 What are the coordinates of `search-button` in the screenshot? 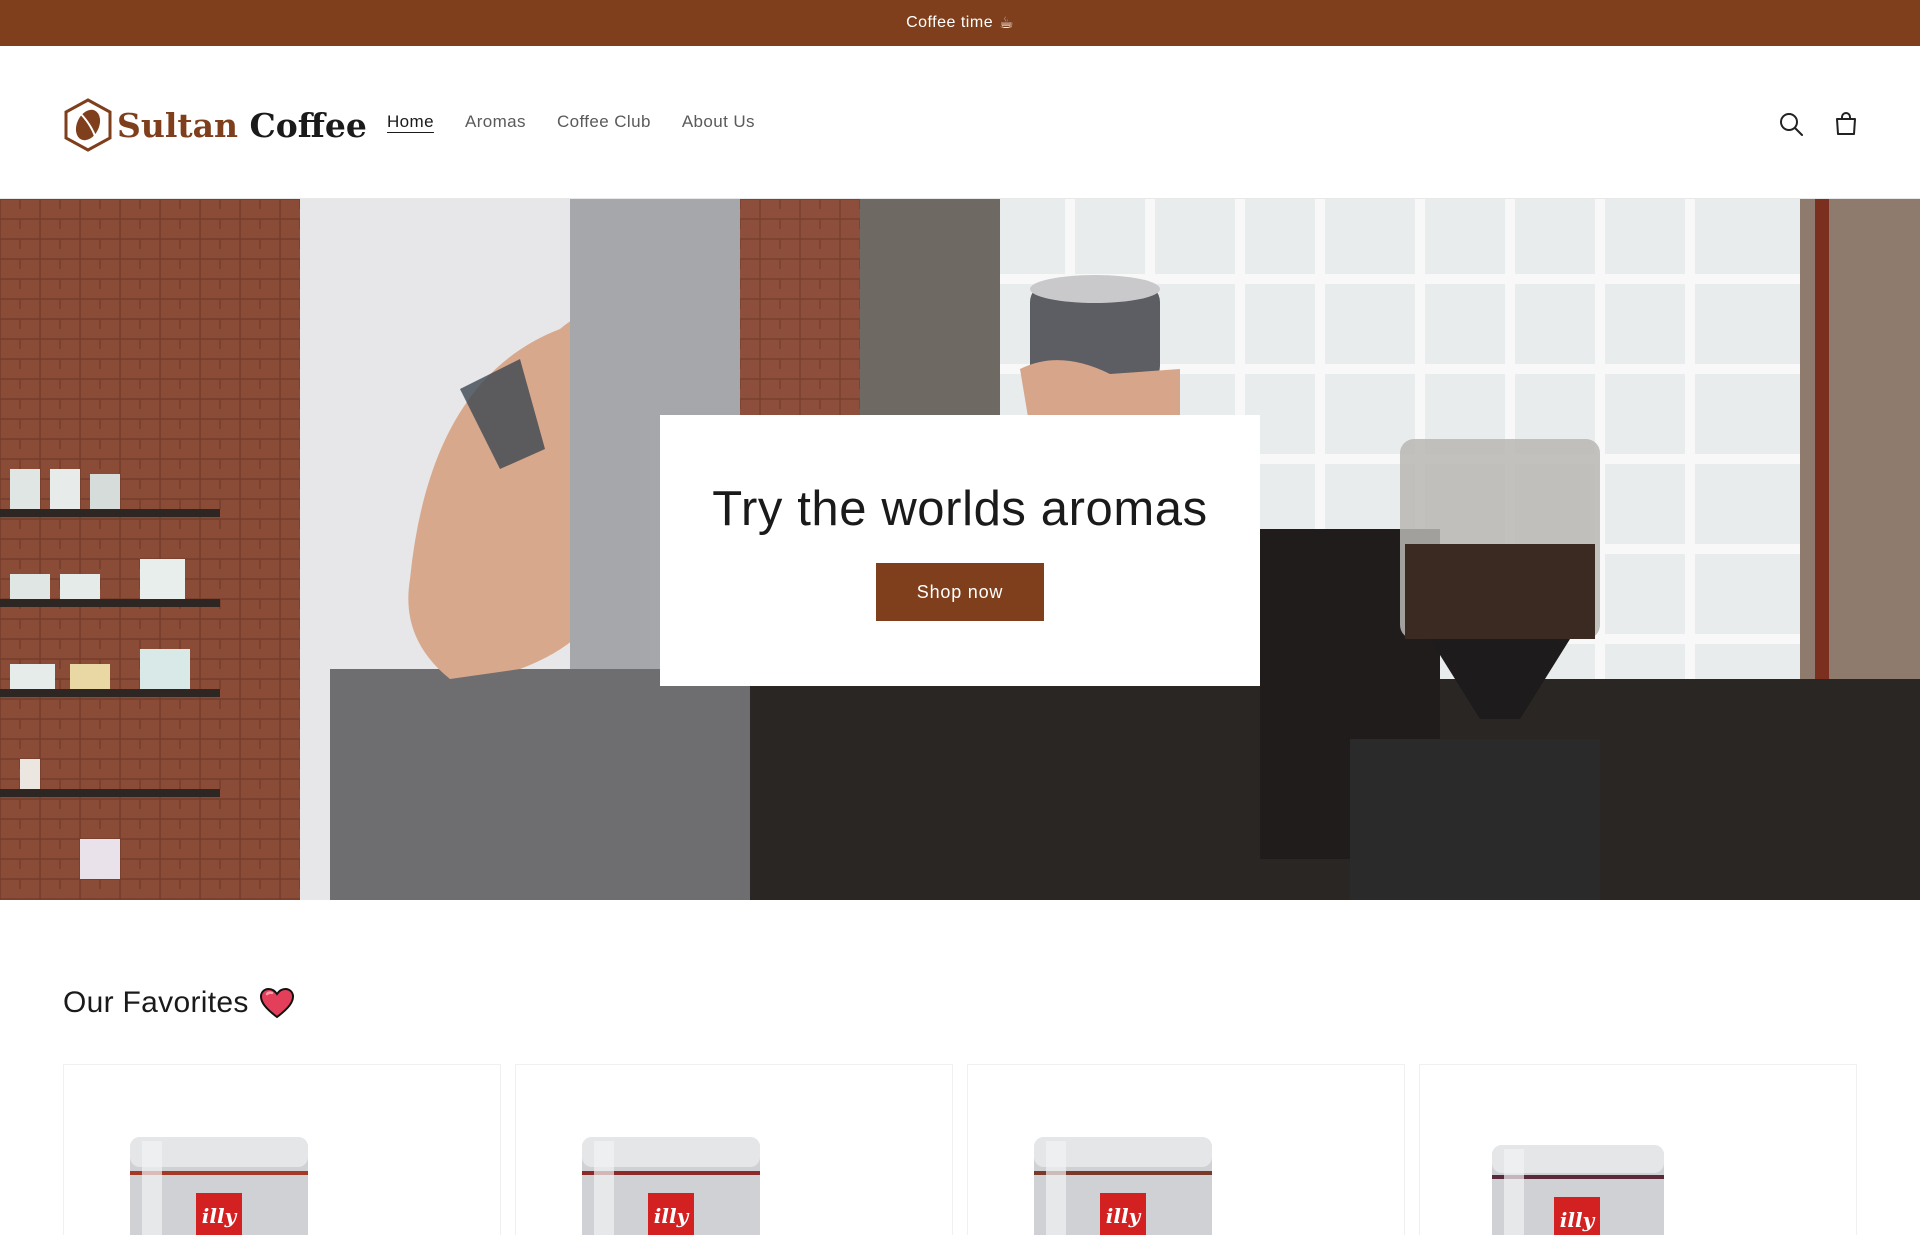 It's located at (1791, 124).